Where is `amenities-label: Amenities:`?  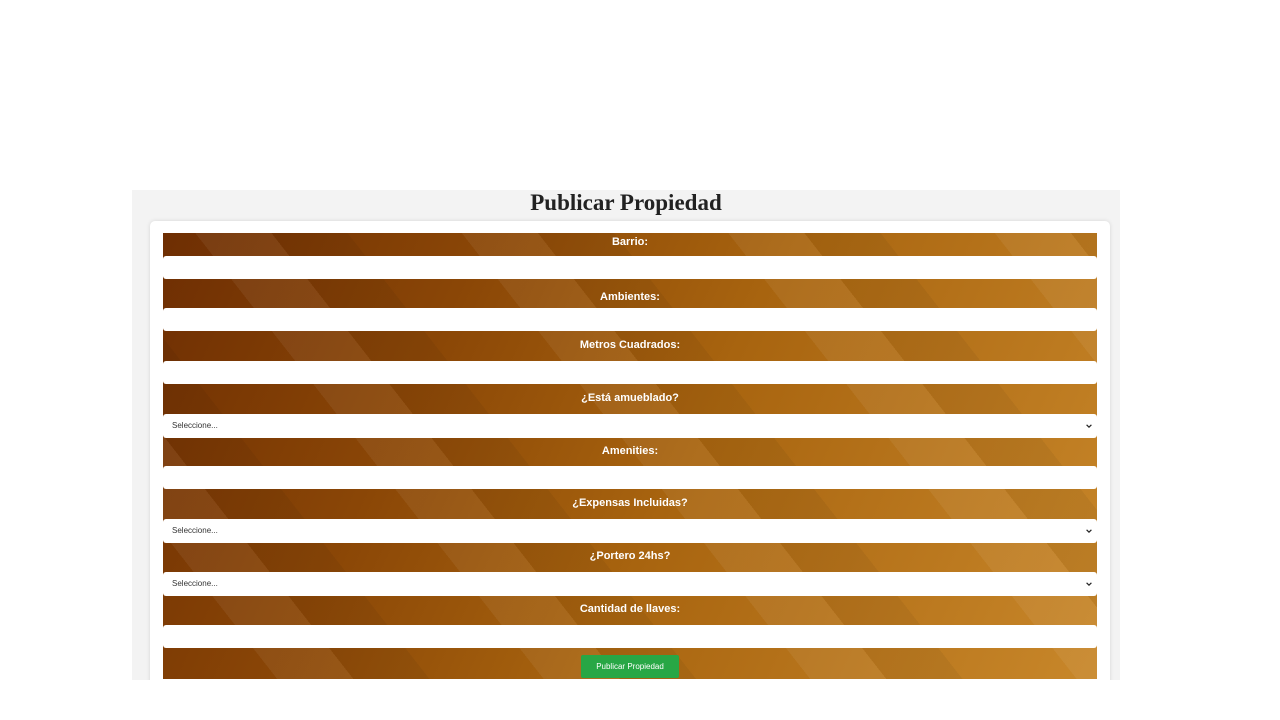 amenities-label: Amenities: is located at coordinates (630, 451).